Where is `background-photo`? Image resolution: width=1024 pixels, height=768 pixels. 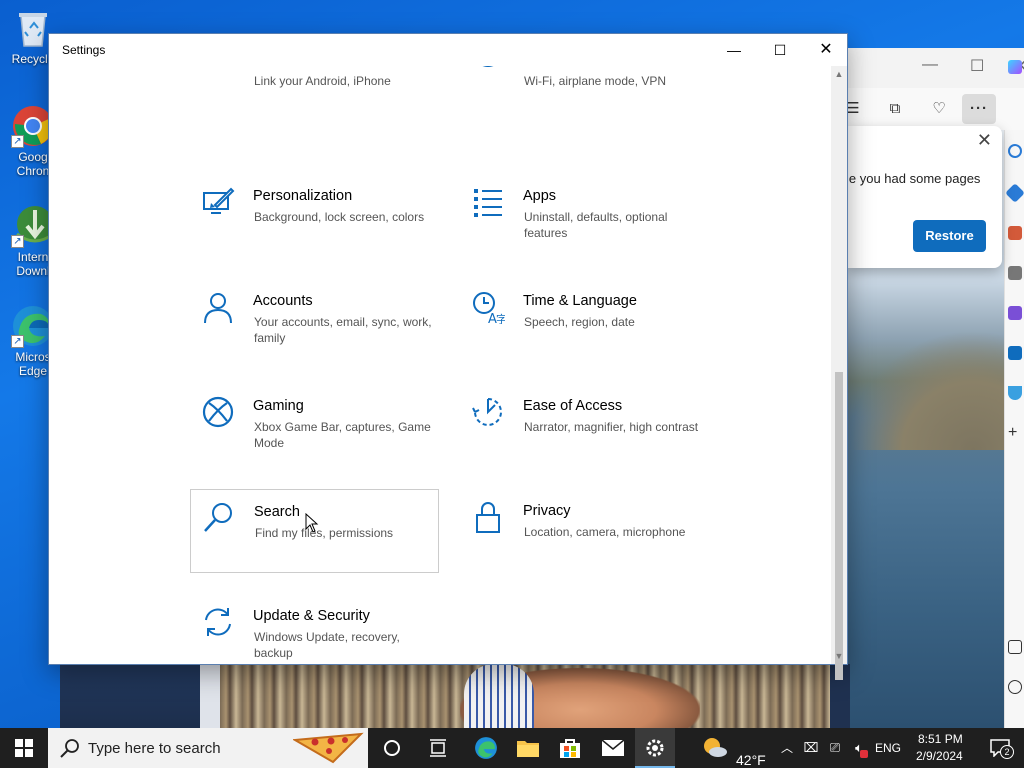
background-photo is located at coordinates (455, 696).